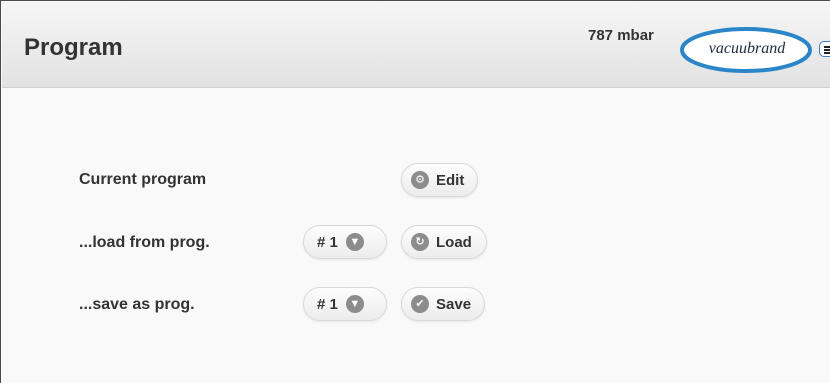 The height and width of the screenshot is (383, 830). What do you see at coordinates (144, 242) in the screenshot?
I see `load-from-prog-label: ...load from prog.` at bounding box center [144, 242].